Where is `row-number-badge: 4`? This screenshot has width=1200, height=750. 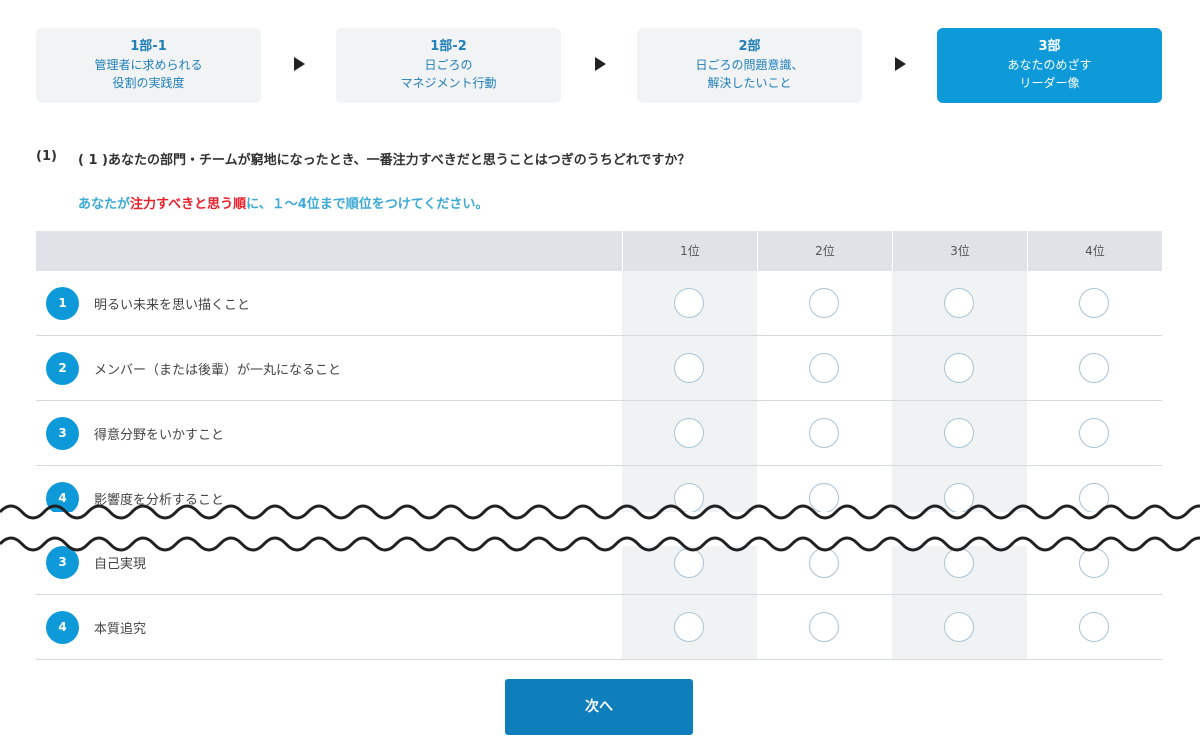
row-number-badge: 4 is located at coordinates (62, 627).